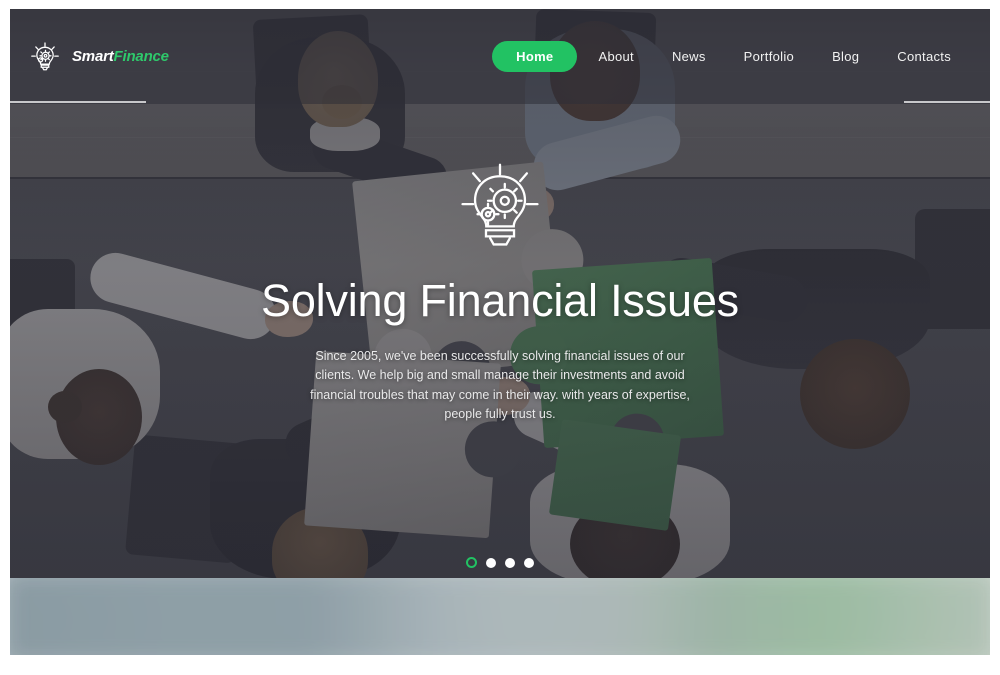 This screenshot has width=1000, height=675. I want to click on carousel-dots, so click(500, 562).